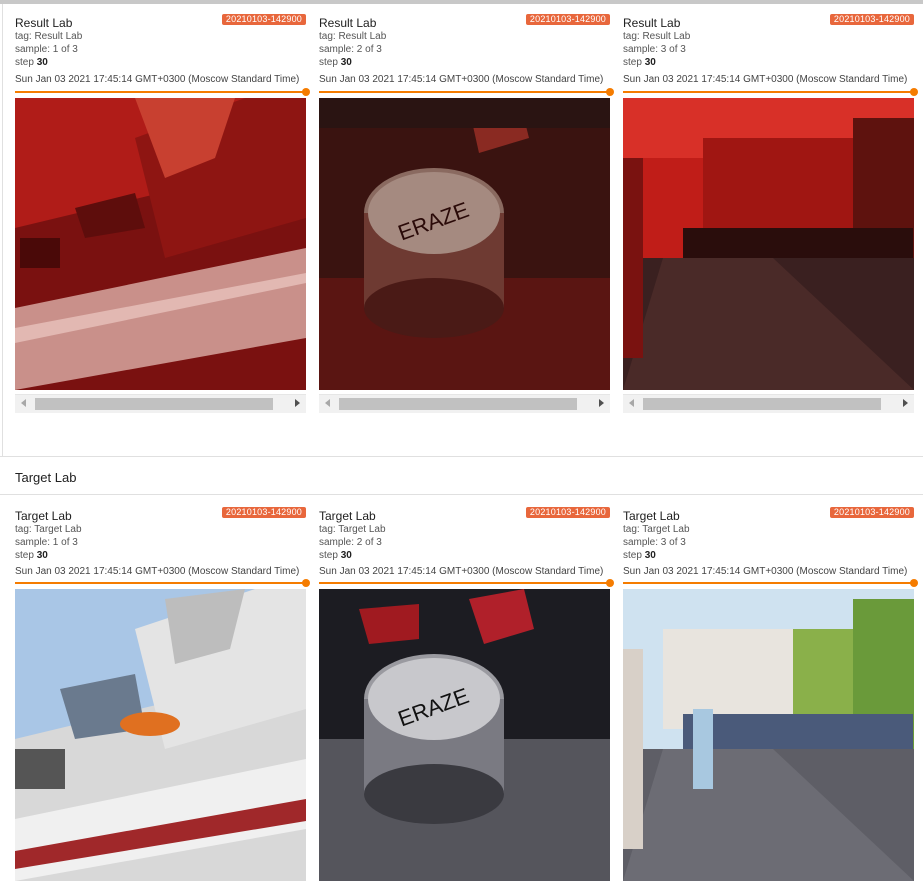 This screenshot has width=923, height=885. I want to click on target-card-1: Target Lab 20210103-142900 tag, so click(162, 691).